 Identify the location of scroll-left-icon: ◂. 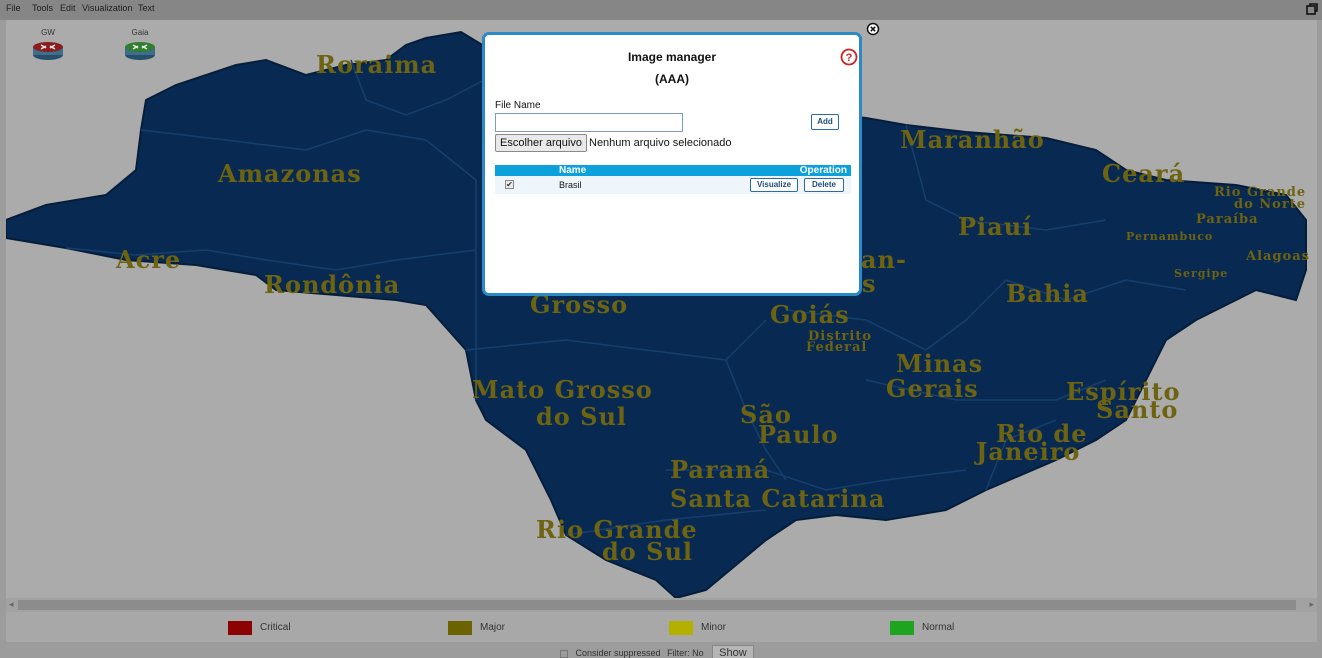
(11, 604).